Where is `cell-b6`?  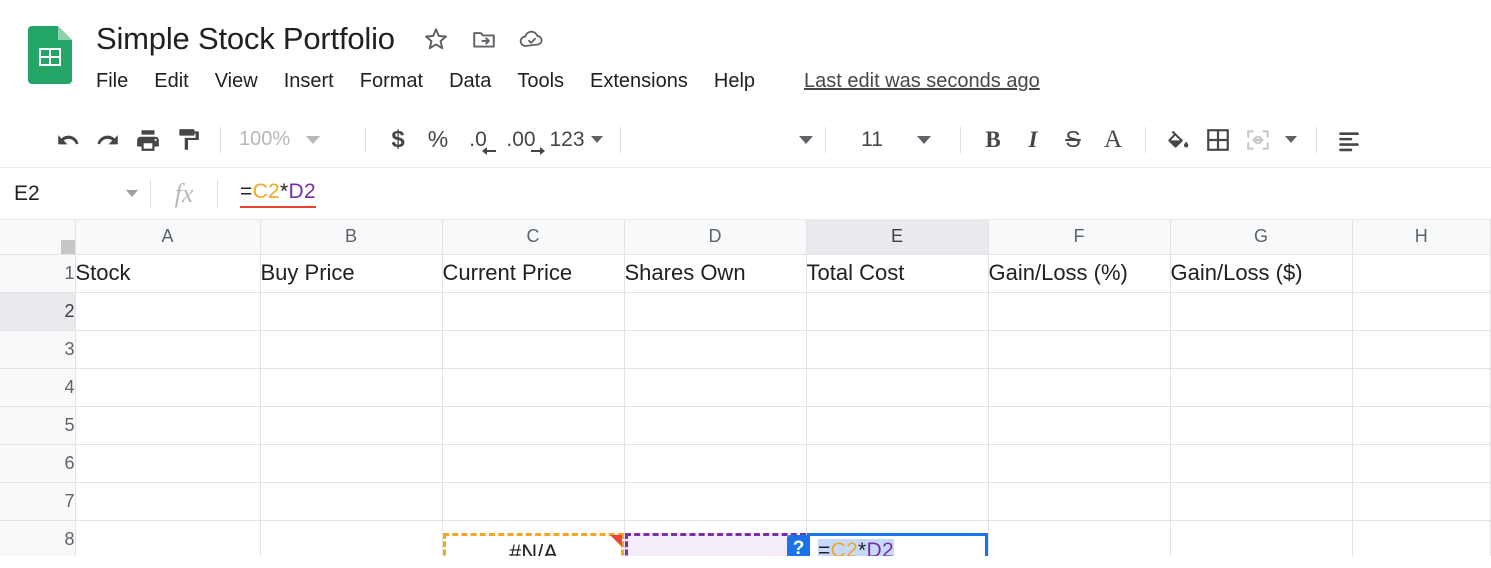
cell-b6 is located at coordinates (351, 463).